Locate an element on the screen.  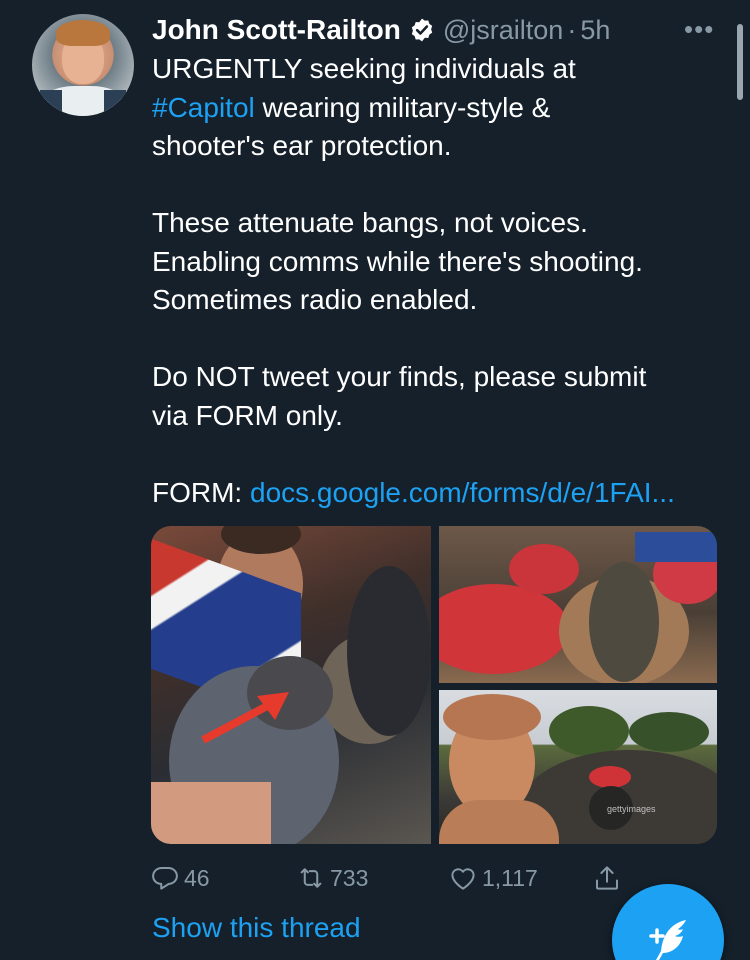
media-photo-3: gettyimages is located at coordinates (578, 767).